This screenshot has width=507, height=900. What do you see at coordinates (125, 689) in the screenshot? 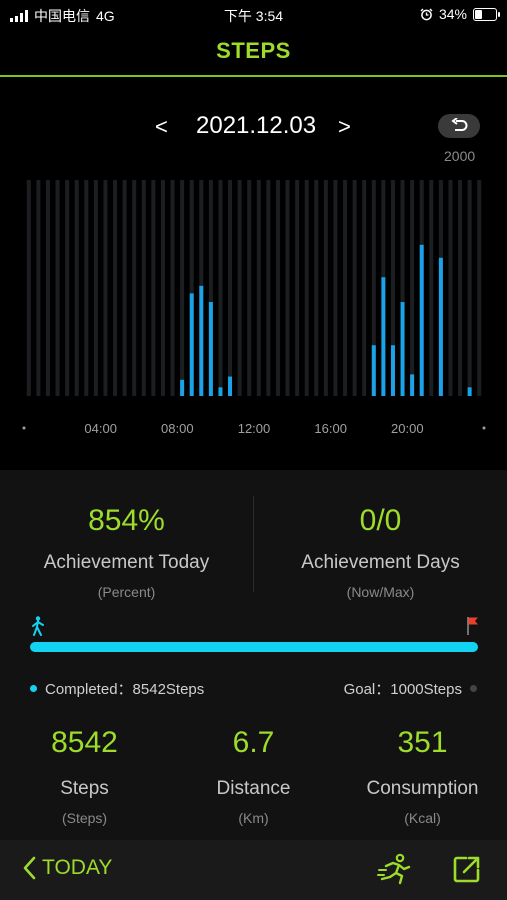
I see `completed-text: Completed：8542Steps` at bounding box center [125, 689].